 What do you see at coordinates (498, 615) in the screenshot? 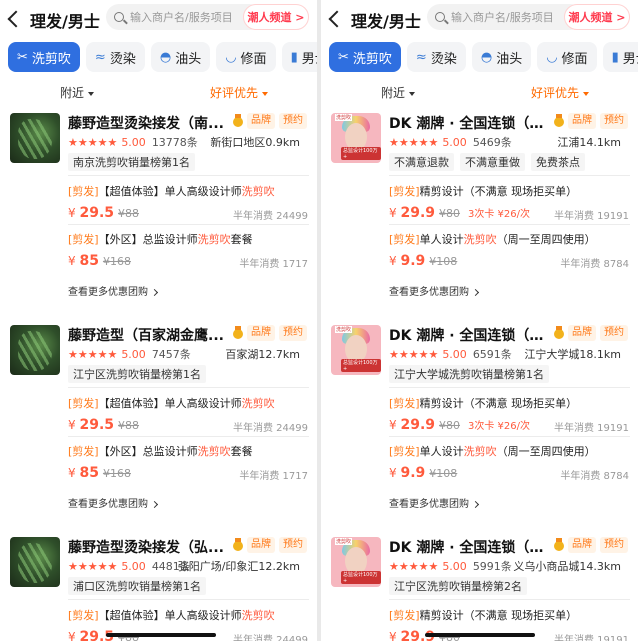
I see `deal-title-text: 精剪设计（不满意 现场拒买单）` at bounding box center [498, 615].